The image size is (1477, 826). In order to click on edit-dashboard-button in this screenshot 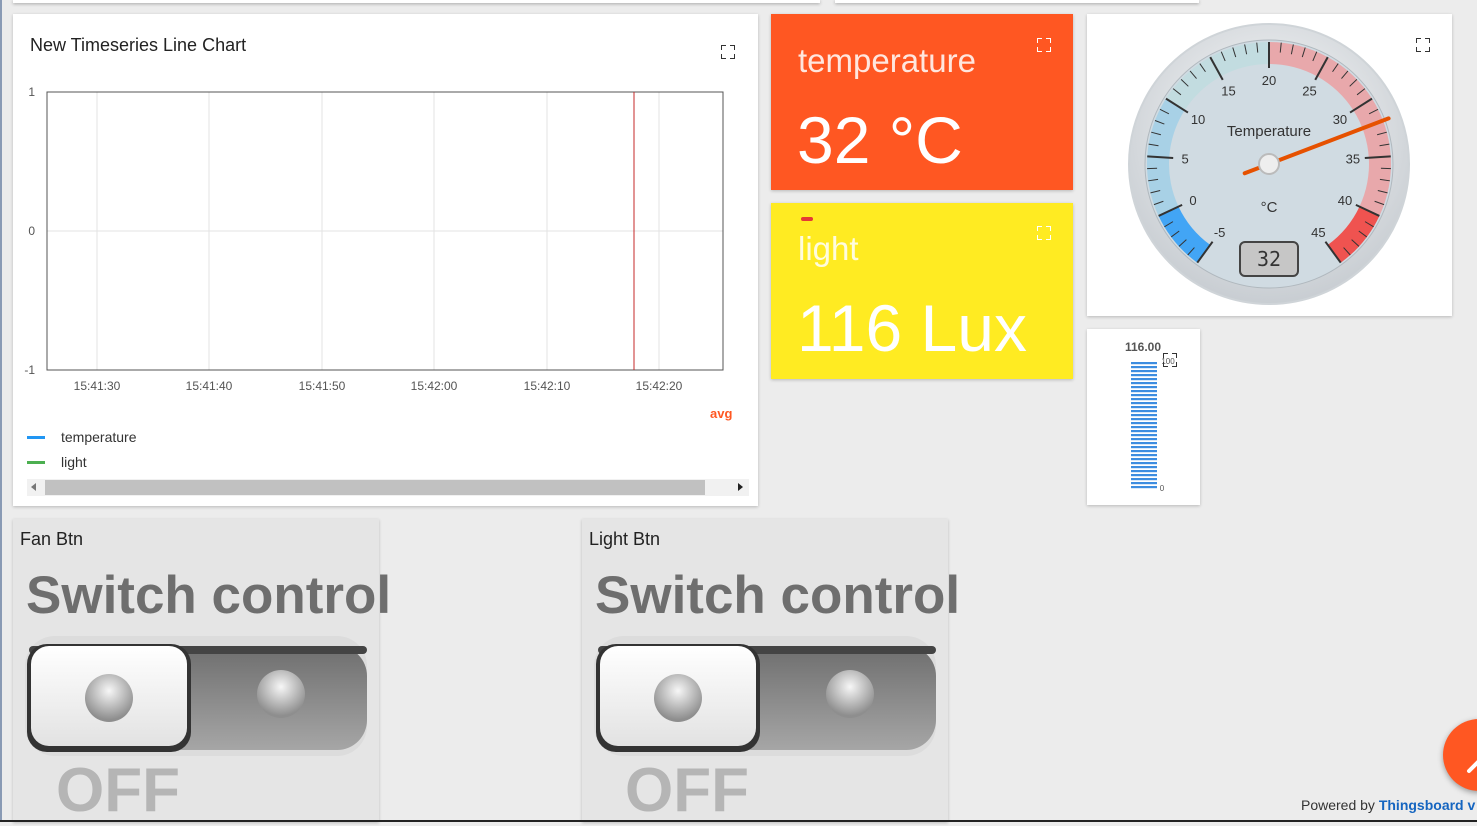, I will do `click(1460, 755)`.